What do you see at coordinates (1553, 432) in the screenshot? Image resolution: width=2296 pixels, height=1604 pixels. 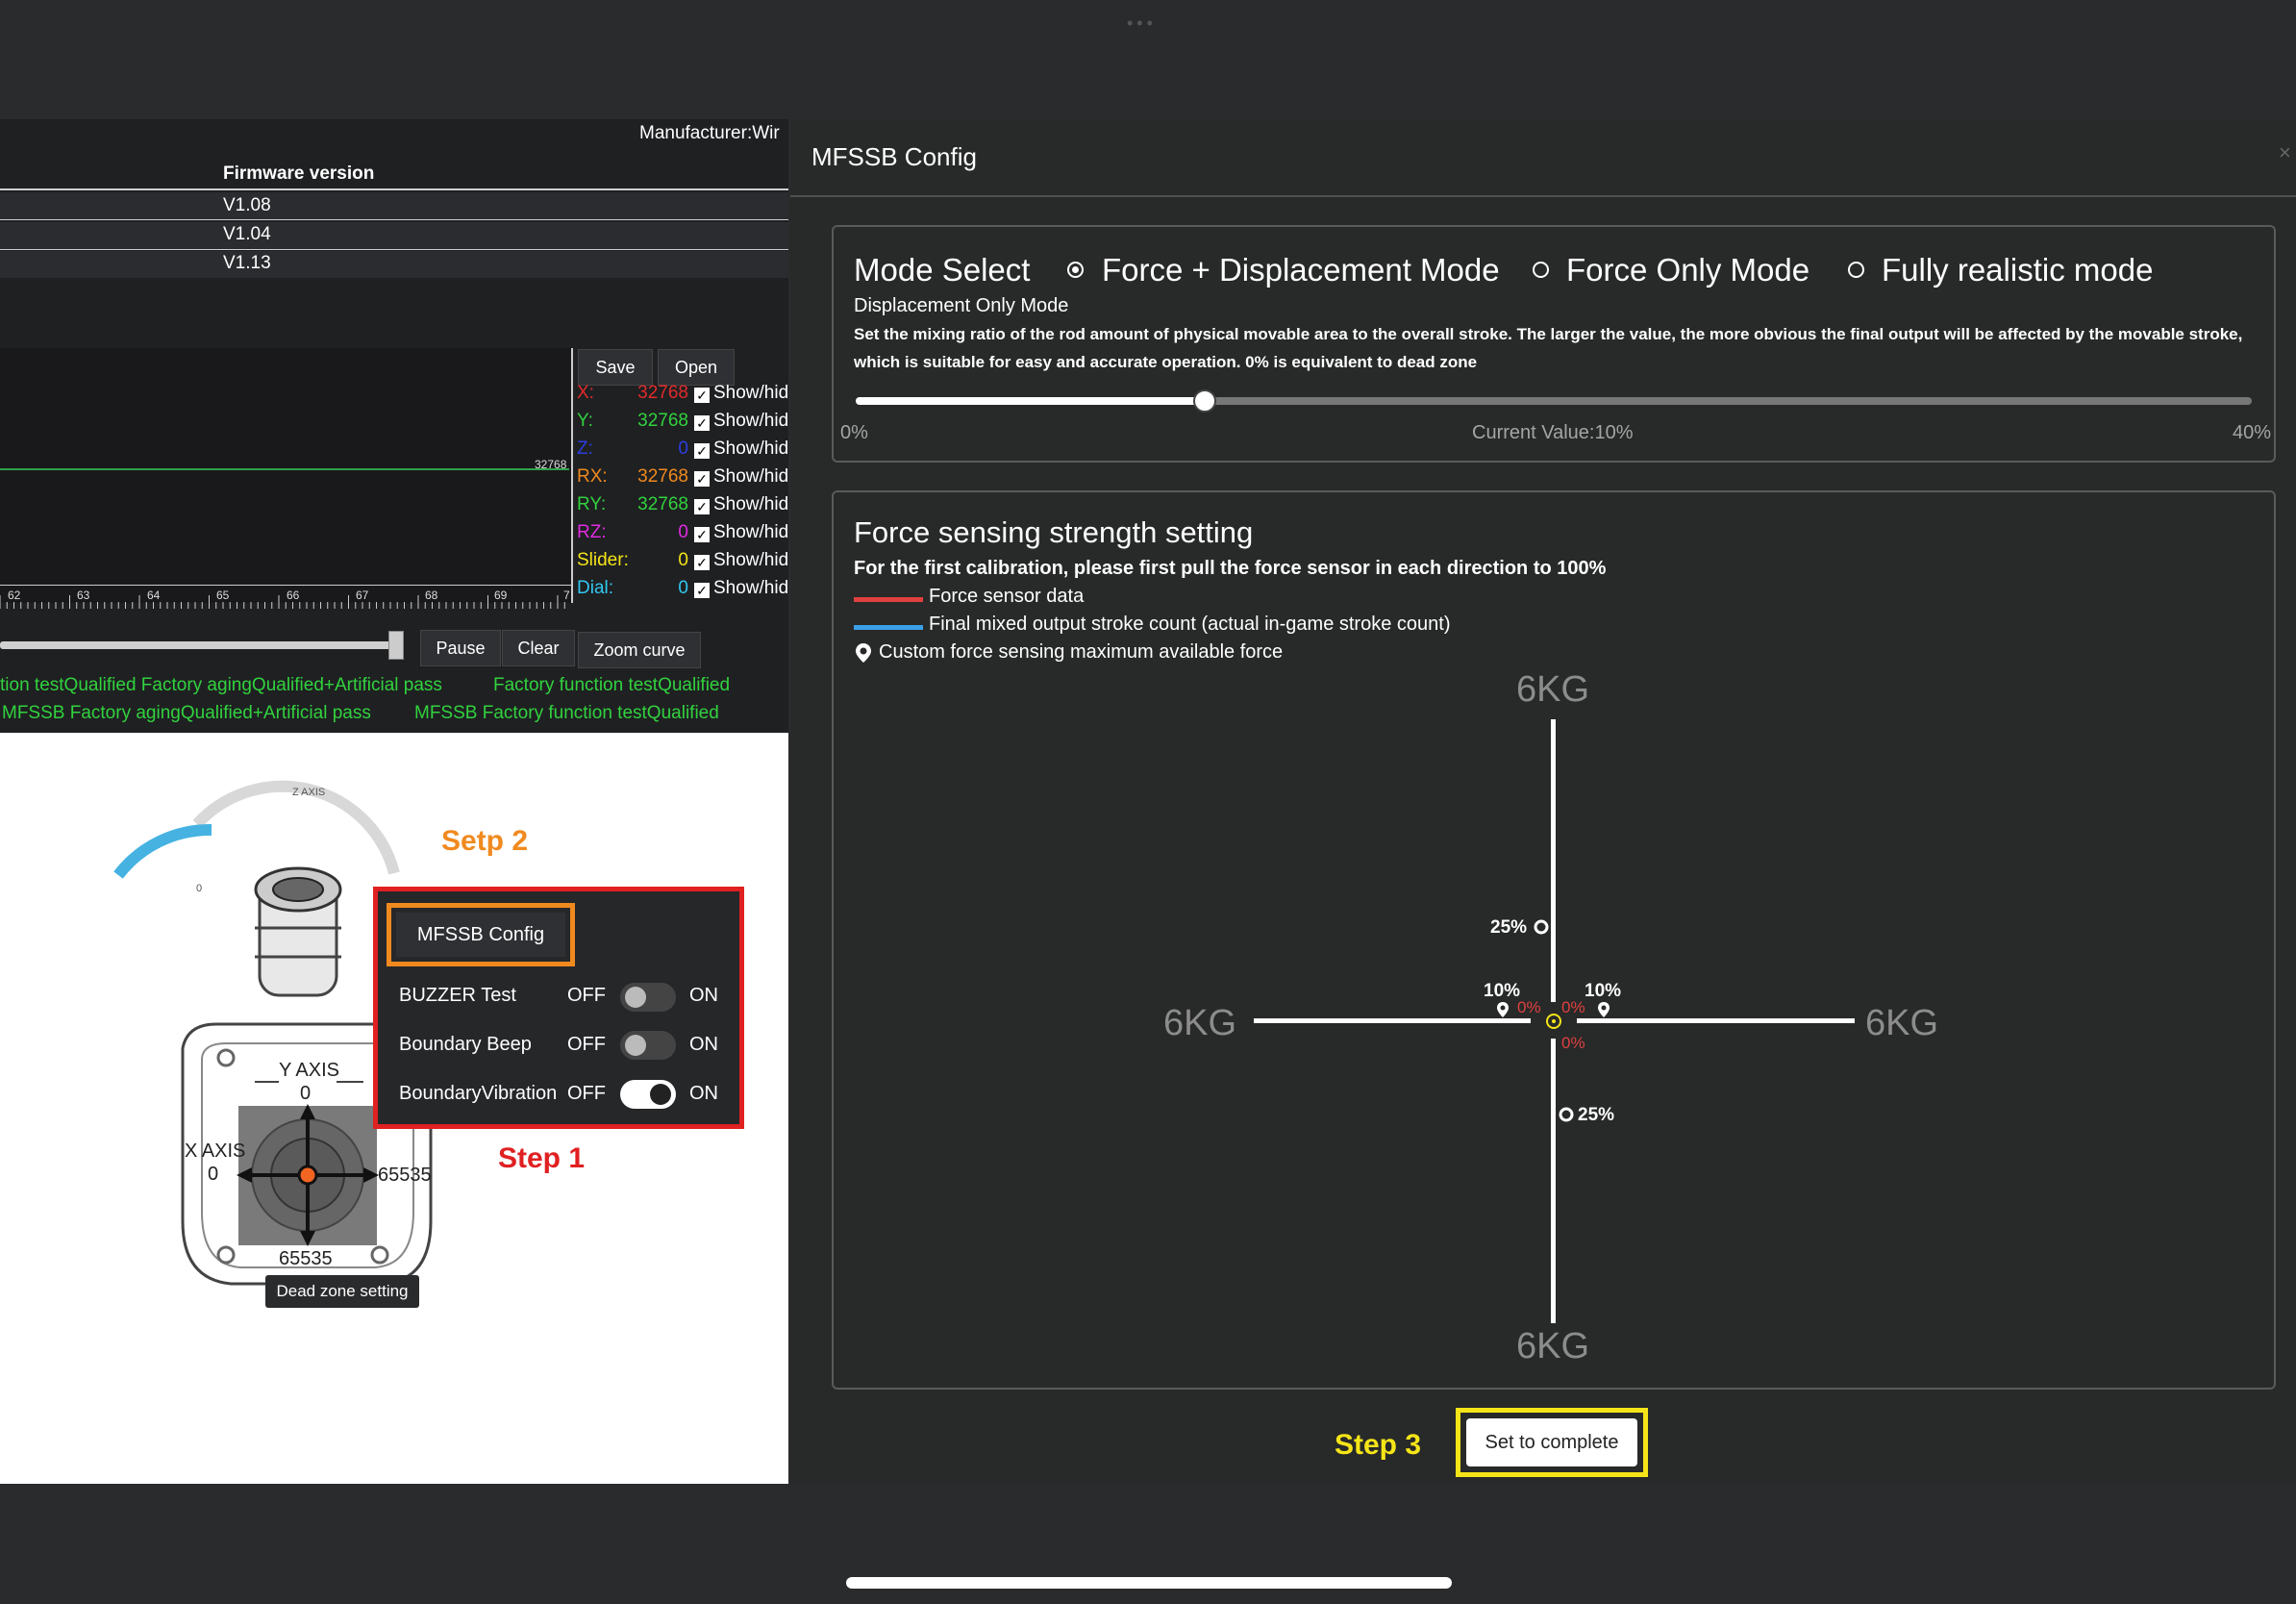 I see `current-value-label: Current Value:10%` at bounding box center [1553, 432].